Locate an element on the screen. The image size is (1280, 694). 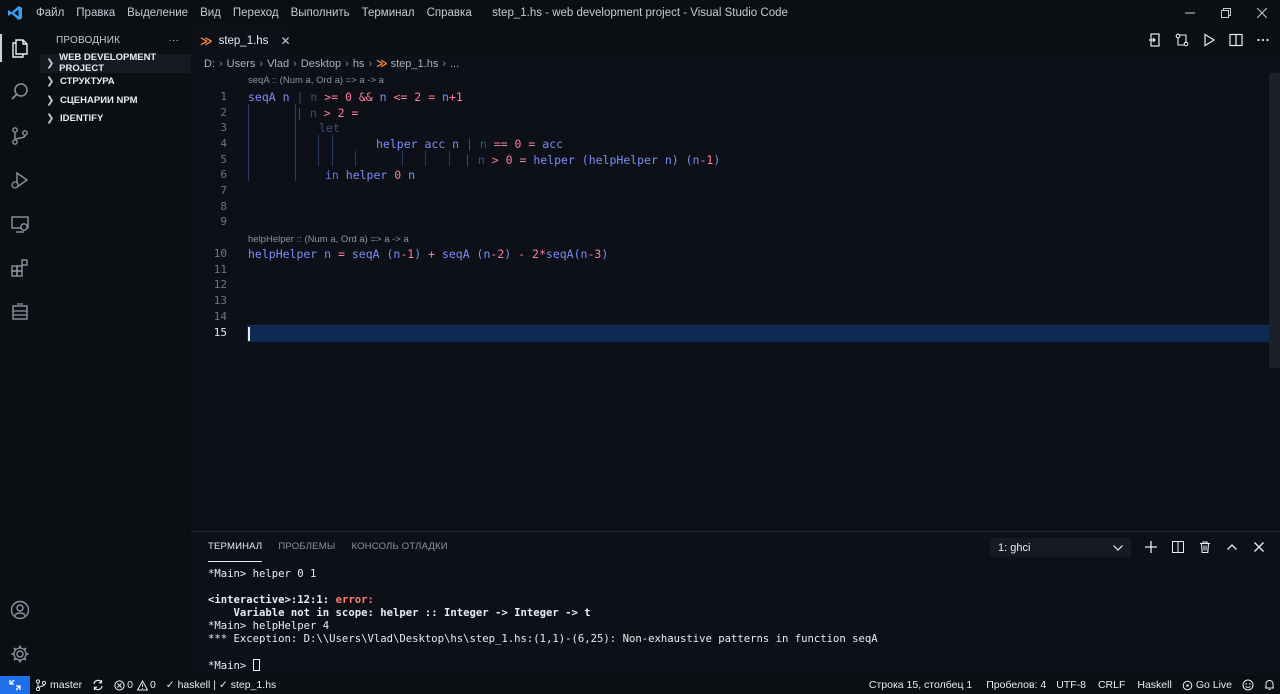
code-lens-type: helpHelper :: (Num a, Ord a) => a -> a is located at coordinates (328, 239).